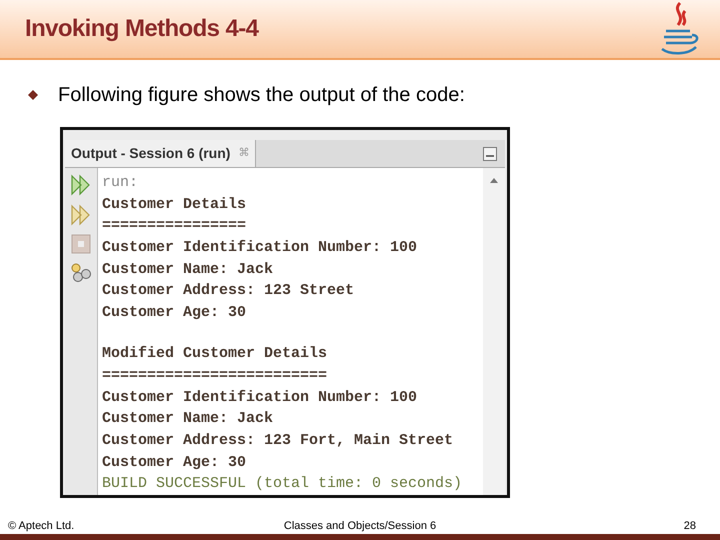 The image size is (720, 540). I want to click on output-line: Modified Customer Details, so click(215, 354).